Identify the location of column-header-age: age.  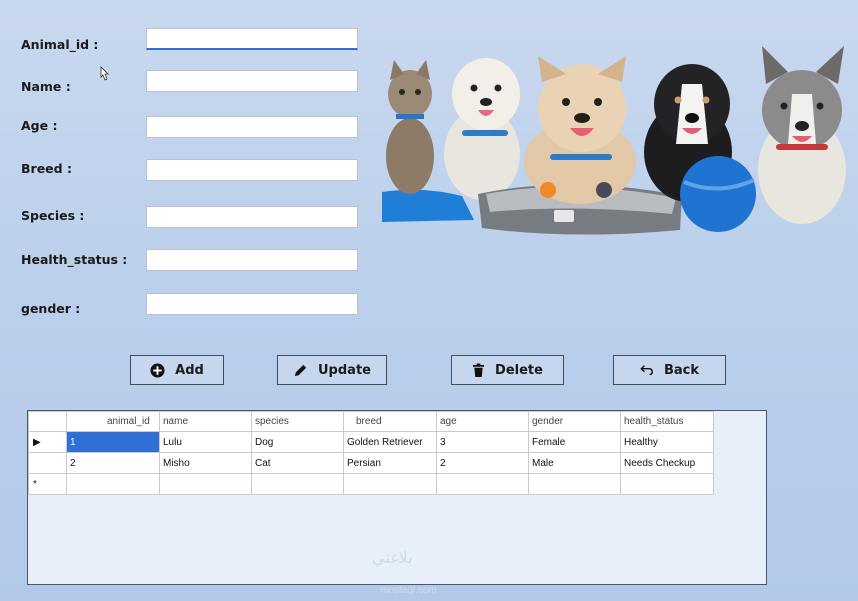
(482, 421).